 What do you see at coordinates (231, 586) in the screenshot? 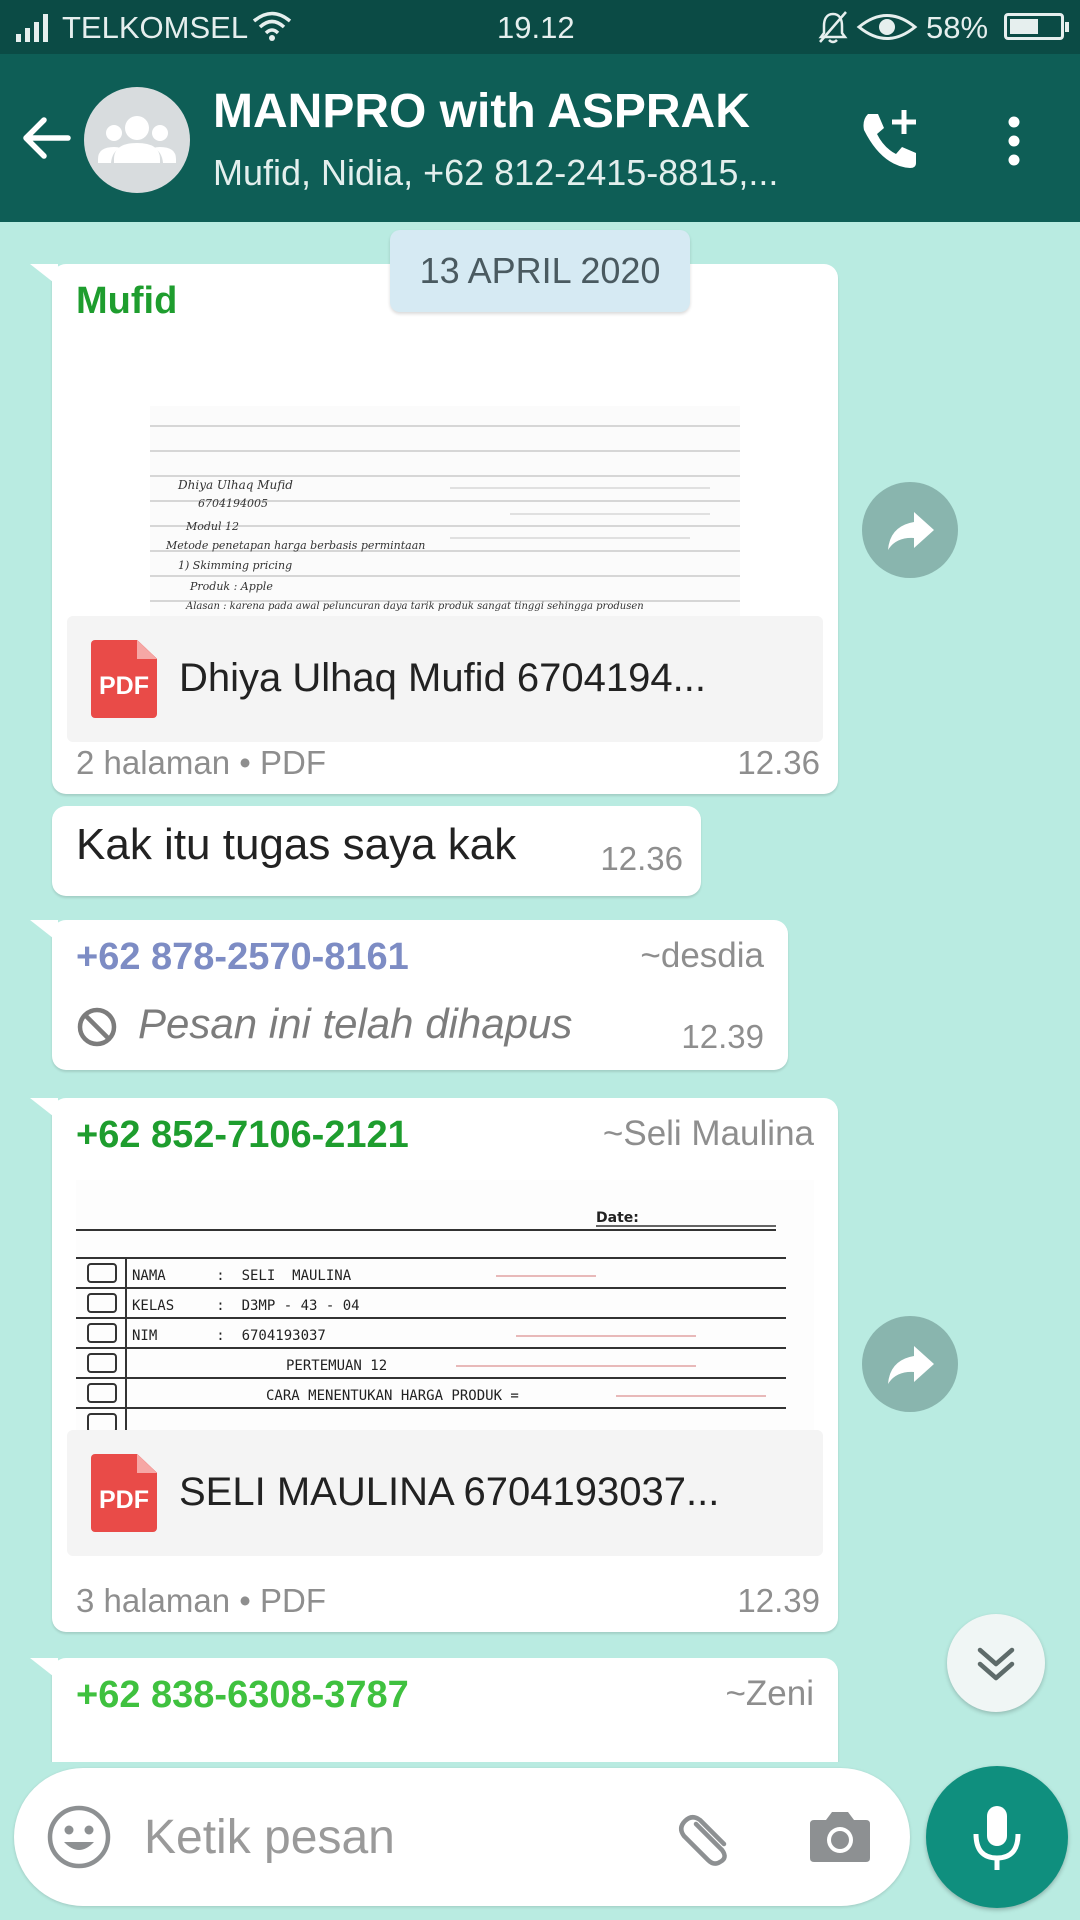
I see `svg-text: Produk : Apple` at bounding box center [231, 586].